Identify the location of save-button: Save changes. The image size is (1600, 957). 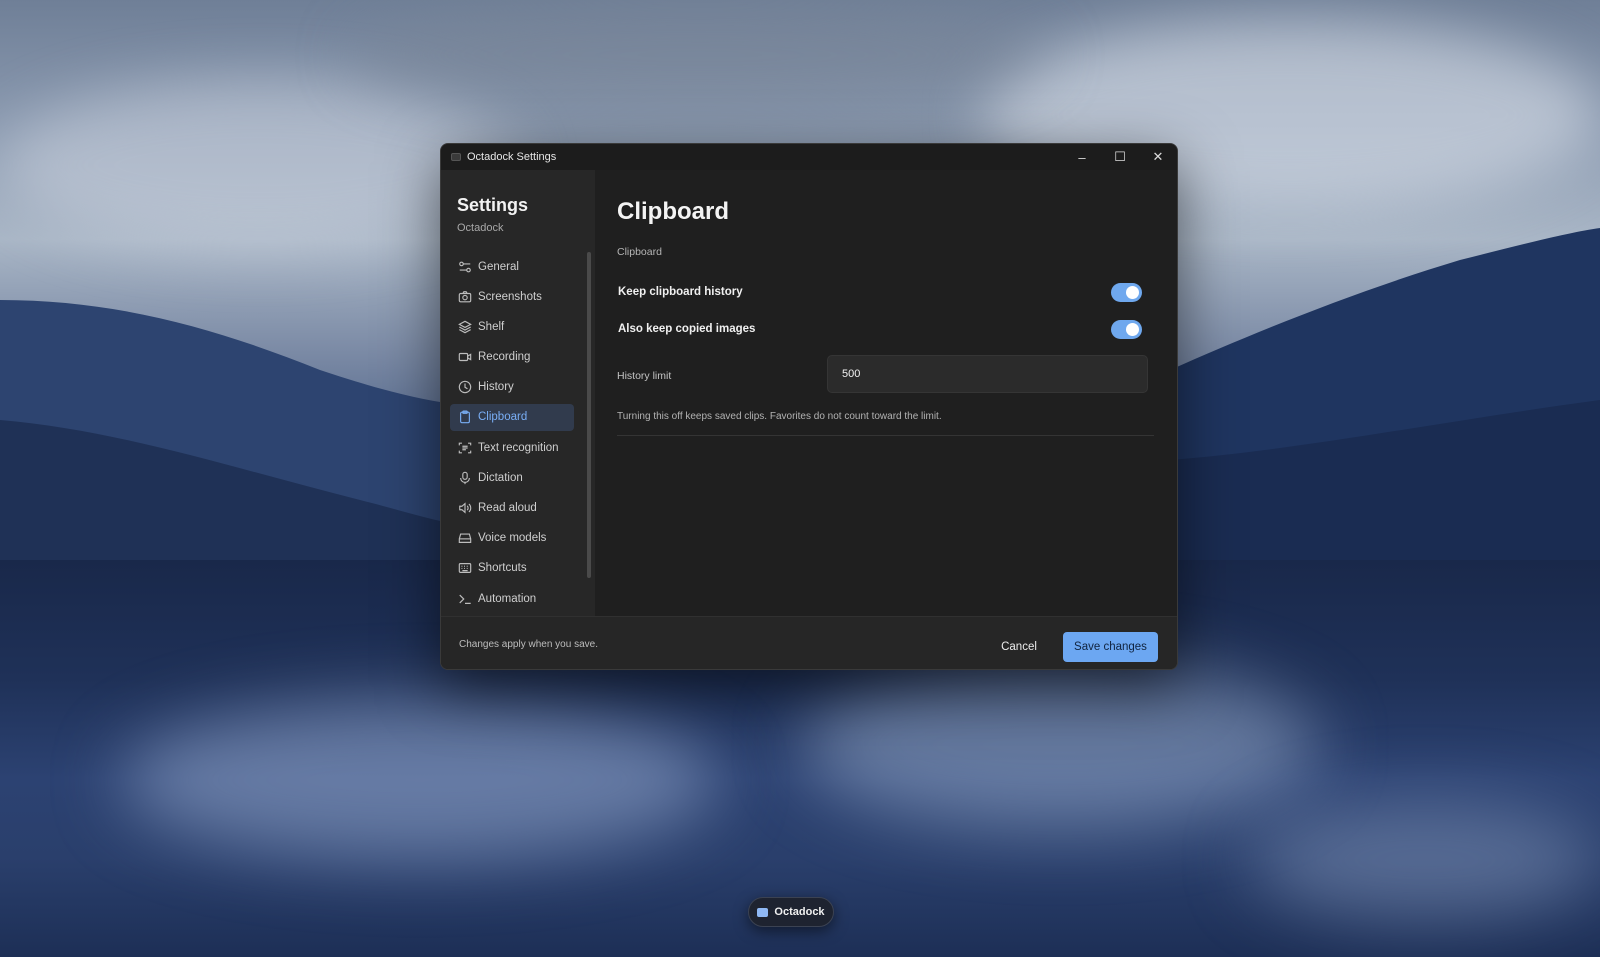
(1110, 647).